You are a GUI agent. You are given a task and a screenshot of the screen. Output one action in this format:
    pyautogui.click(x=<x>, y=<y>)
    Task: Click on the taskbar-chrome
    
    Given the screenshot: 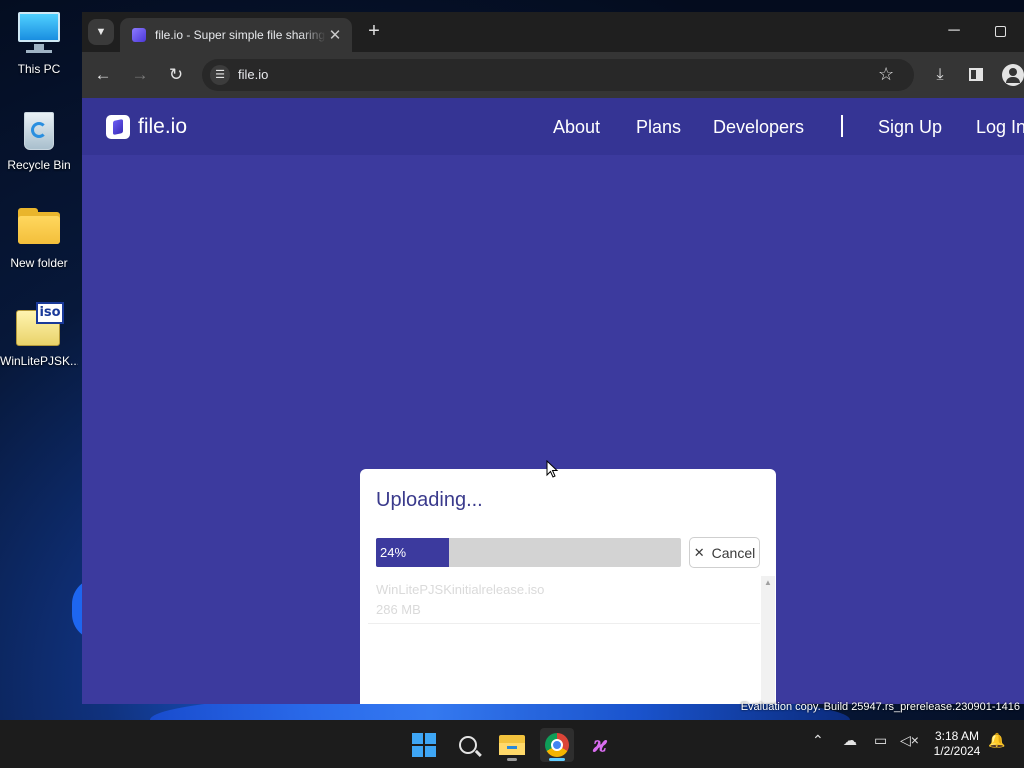 What is the action you would take?
    pyautogui.click(x=557, y=745)
    